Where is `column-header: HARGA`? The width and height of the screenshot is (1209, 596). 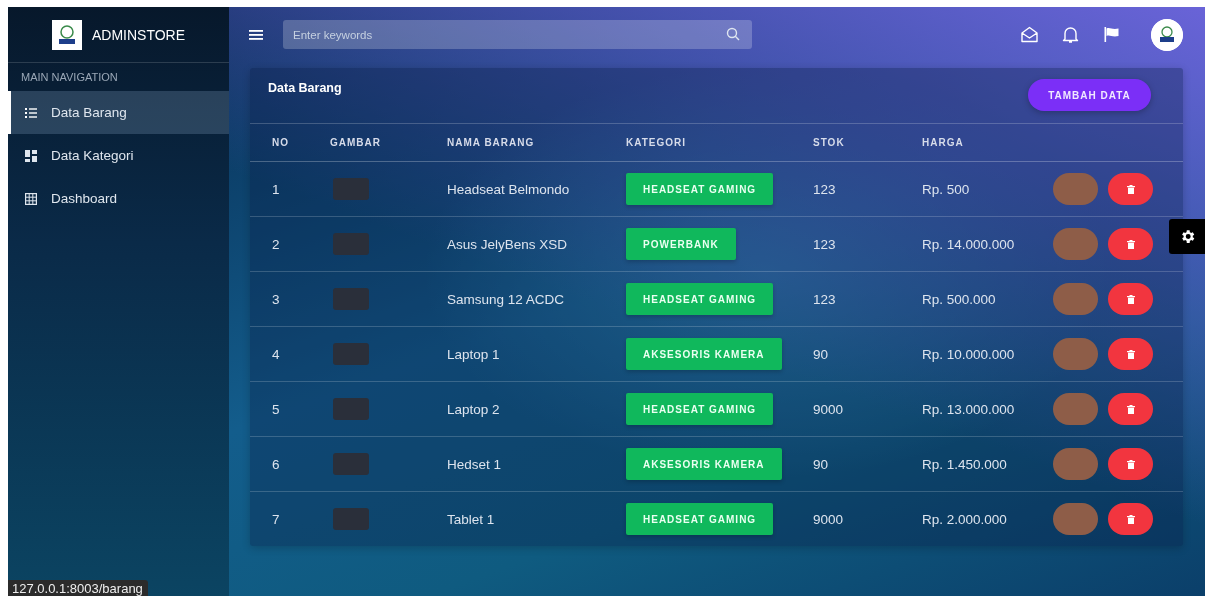 column-header: HARGA is located at coordinates (943, 142).